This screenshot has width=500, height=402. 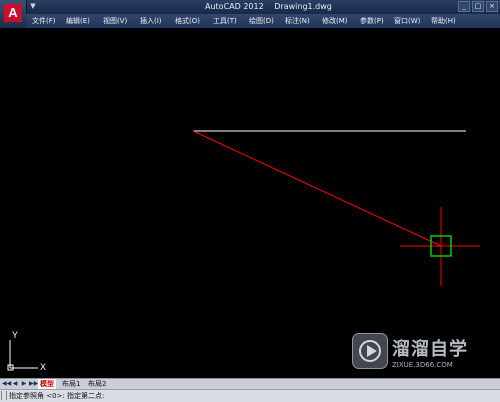 I want to click on rubber-band-line, so click(x=317, y=188).